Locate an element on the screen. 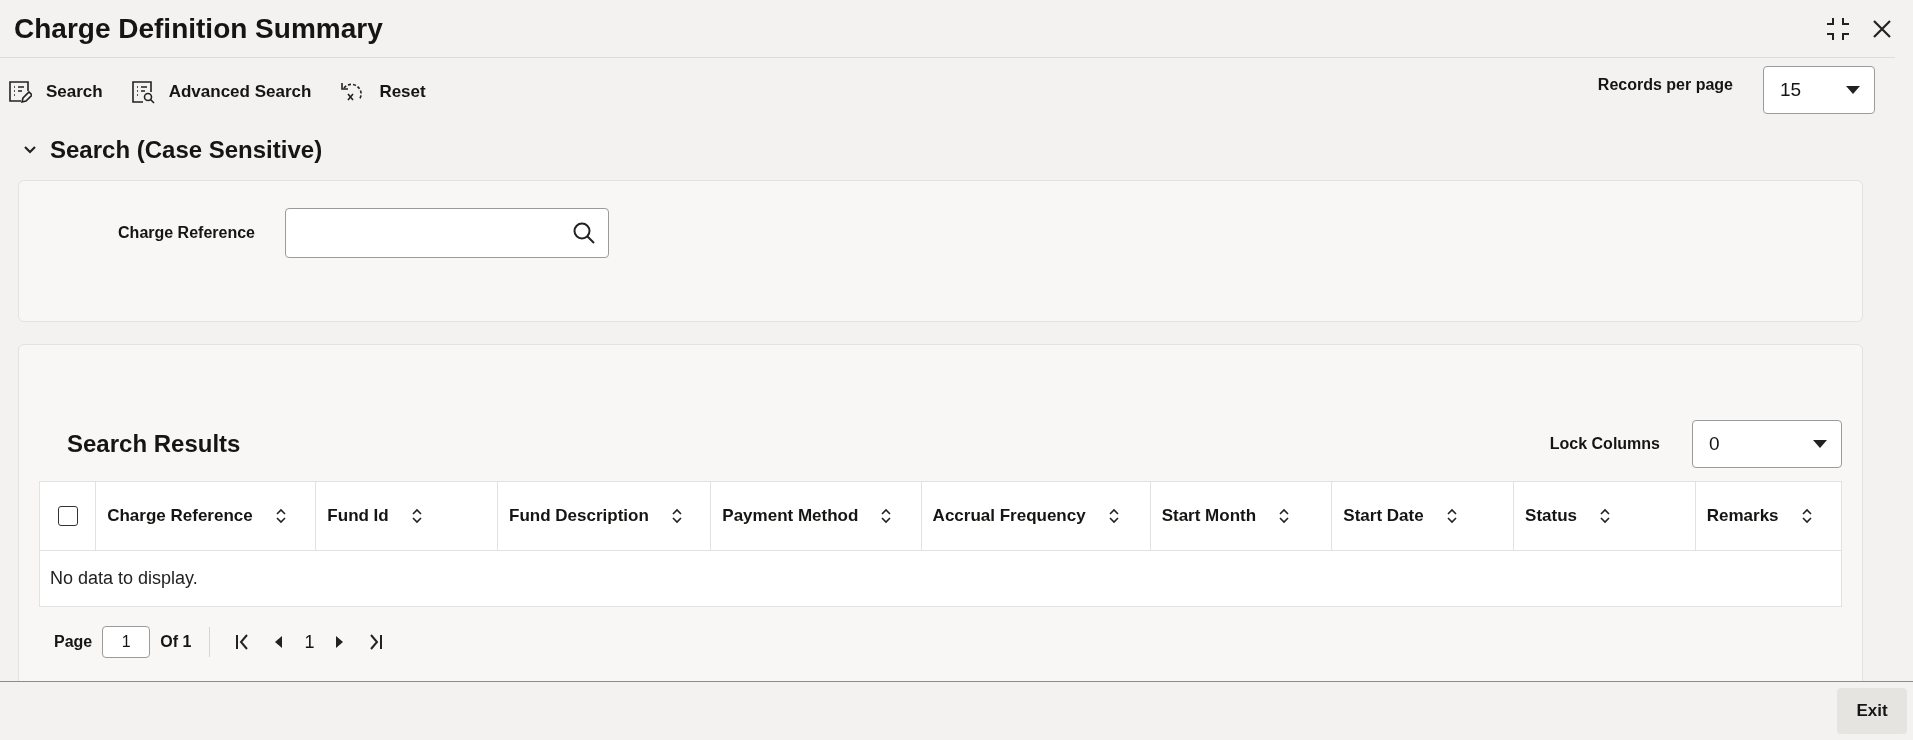  exit-button: Exit is located at coordinates (1872, 711).